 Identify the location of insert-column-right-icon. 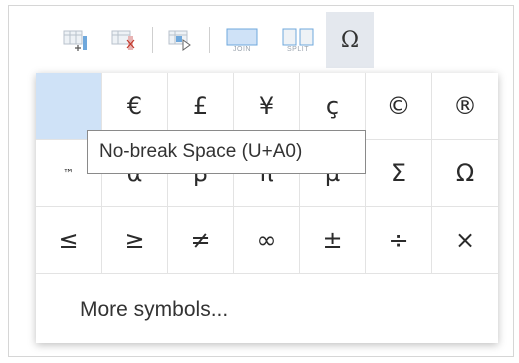
(75, 40).